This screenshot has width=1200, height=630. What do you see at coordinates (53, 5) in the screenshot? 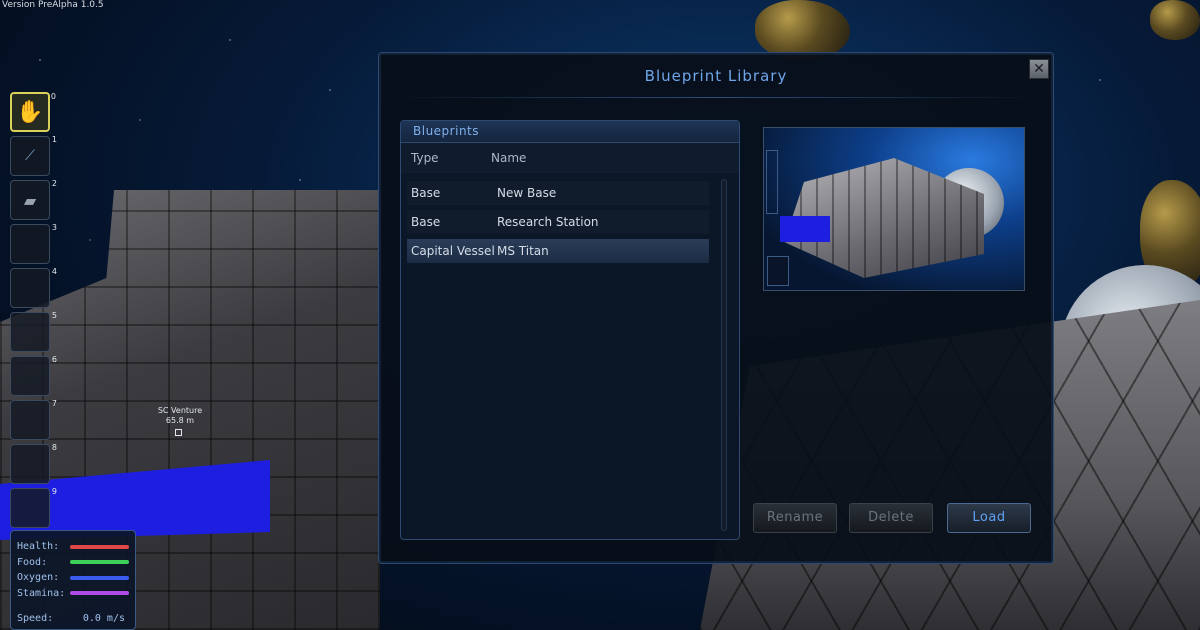
I see `version-label: Version PreAlpha 1.0.5` at bounding box center [53, 5].